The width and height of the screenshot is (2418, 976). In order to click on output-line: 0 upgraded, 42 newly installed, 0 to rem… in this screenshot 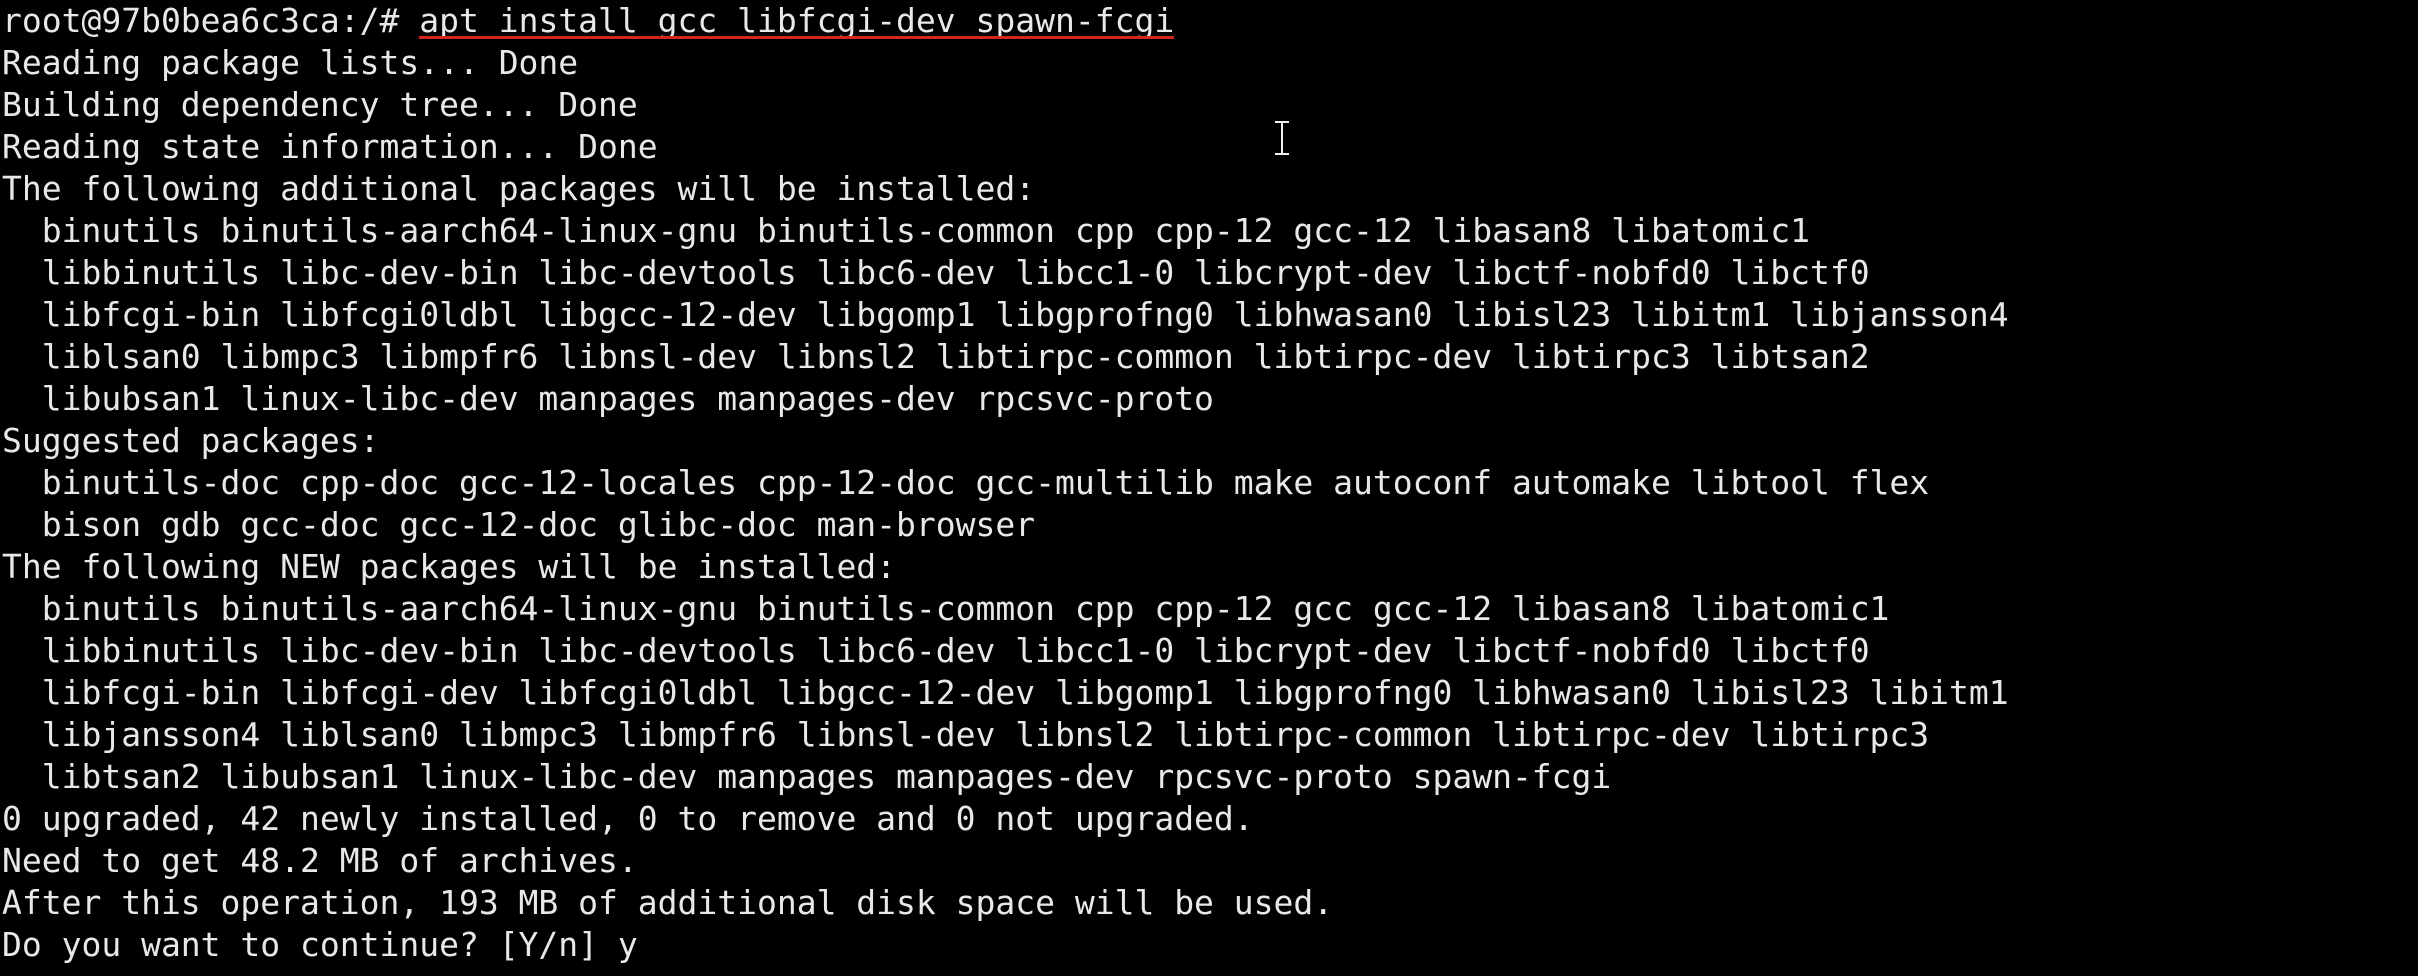, I will do `click(628, 818)`.